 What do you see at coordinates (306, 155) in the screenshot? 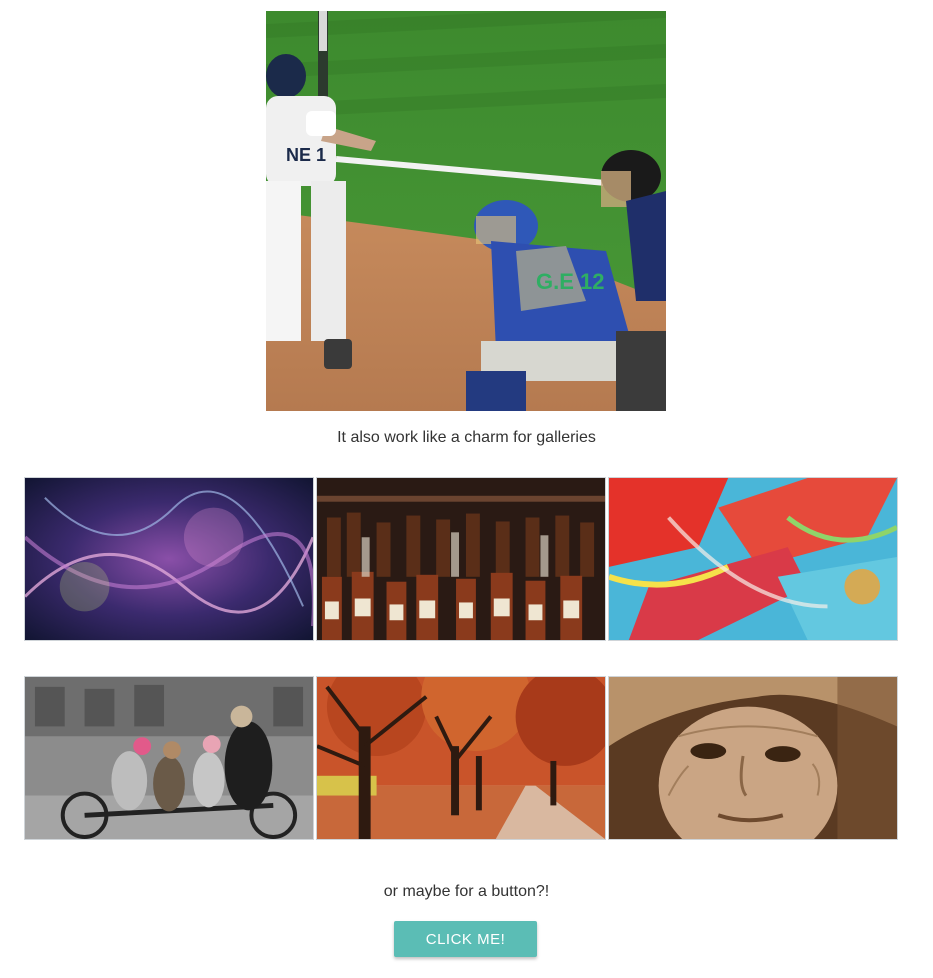
I see `svg-text: NE 1` at bounding box center [306, 155].